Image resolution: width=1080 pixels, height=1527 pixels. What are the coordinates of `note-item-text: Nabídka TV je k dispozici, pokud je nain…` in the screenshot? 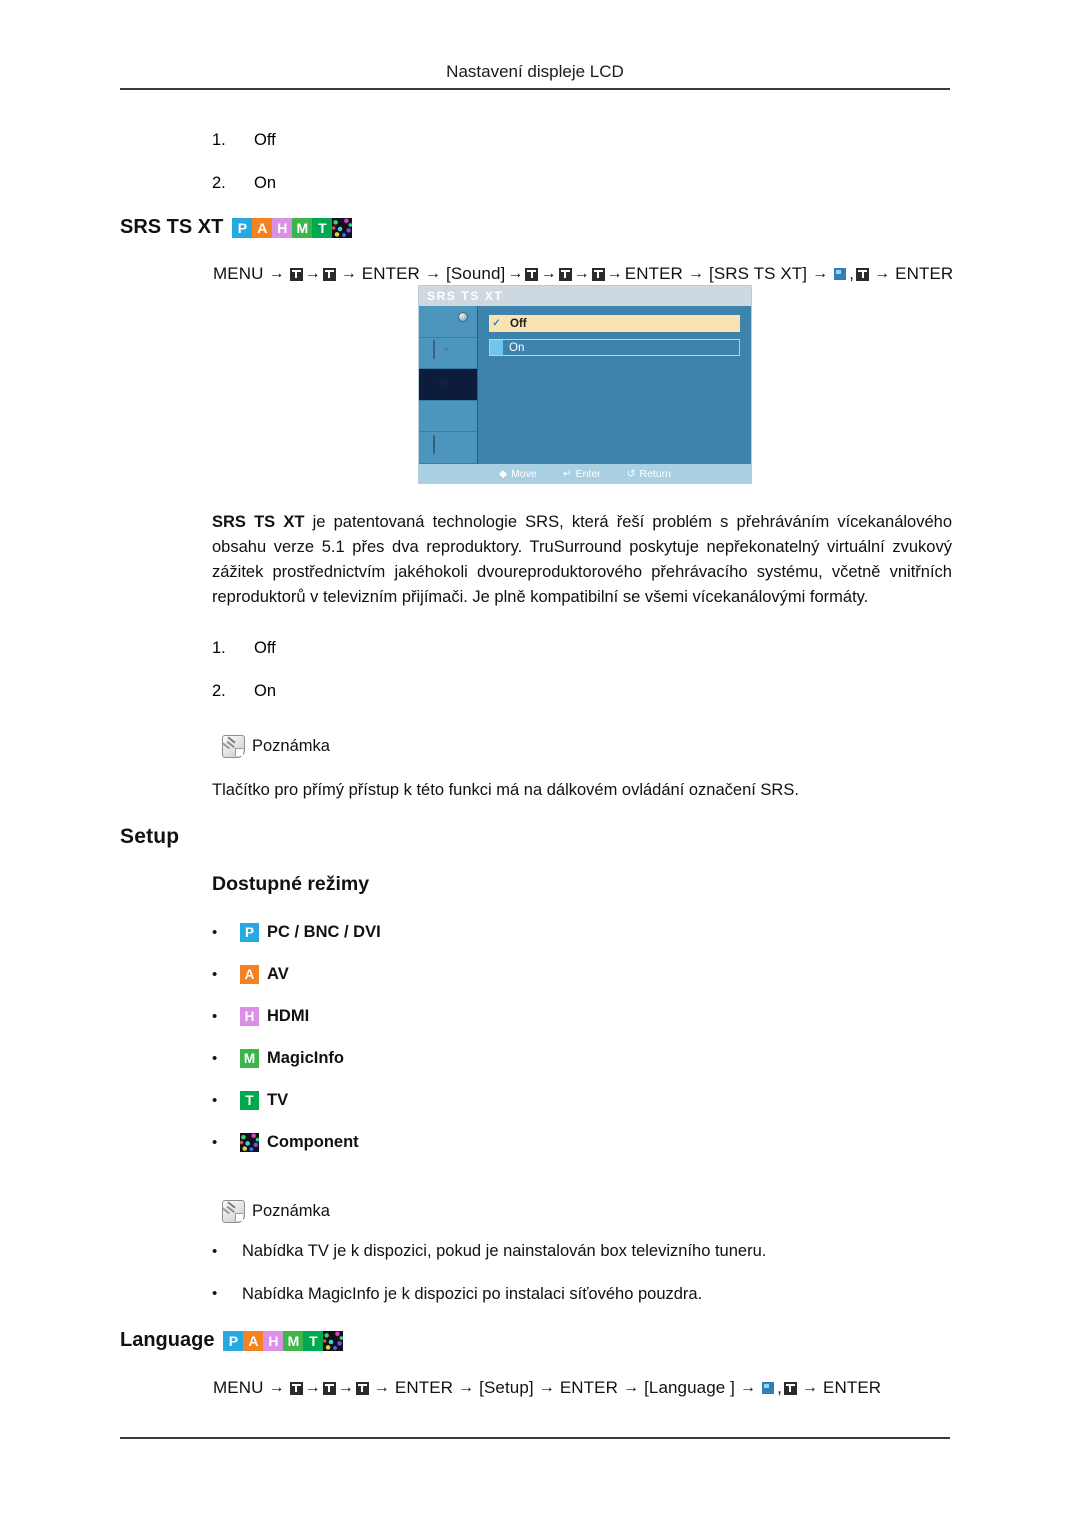 It's located at (504, 1251).